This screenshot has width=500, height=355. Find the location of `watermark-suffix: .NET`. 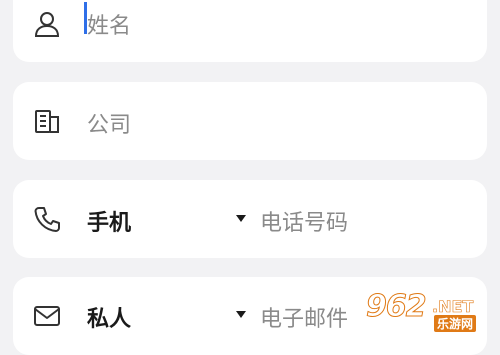

watermark-suffix: .NET is located at coordinates (453, 307).